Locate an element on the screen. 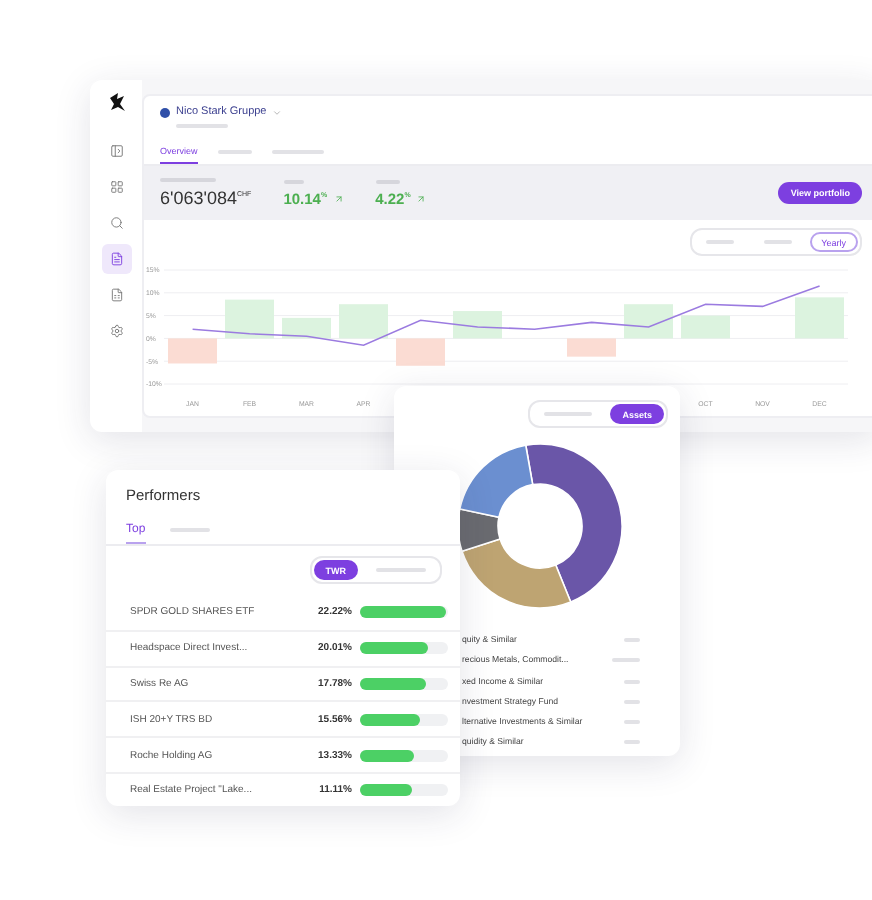 This screenshot has height=900, width=872. logo-icon is located at coordinates (116, 102).